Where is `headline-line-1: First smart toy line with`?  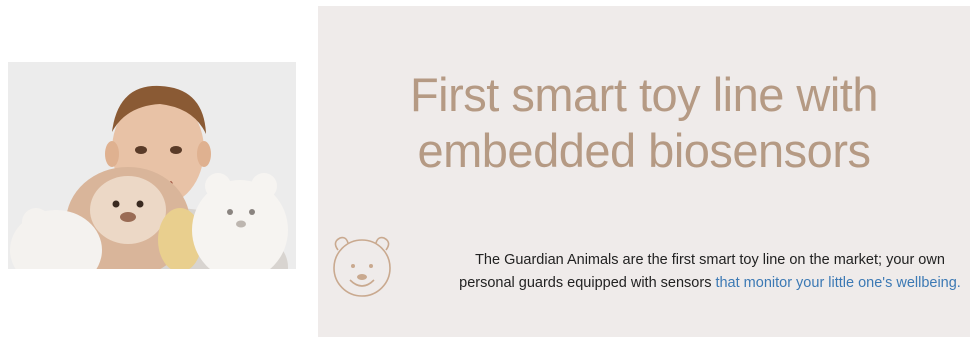
headline-line-1: First smart toy line with is located at coordinates (644, 95).